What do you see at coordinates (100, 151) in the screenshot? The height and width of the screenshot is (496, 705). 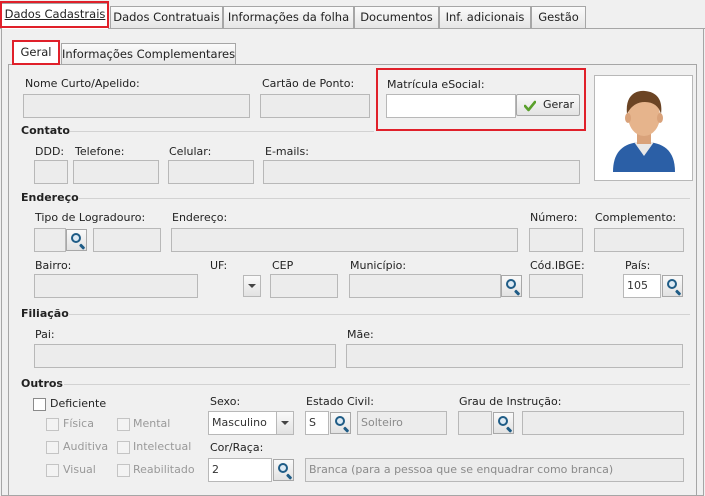 I see `telefone-label: Telefone:` at bounding box center [100, 151].